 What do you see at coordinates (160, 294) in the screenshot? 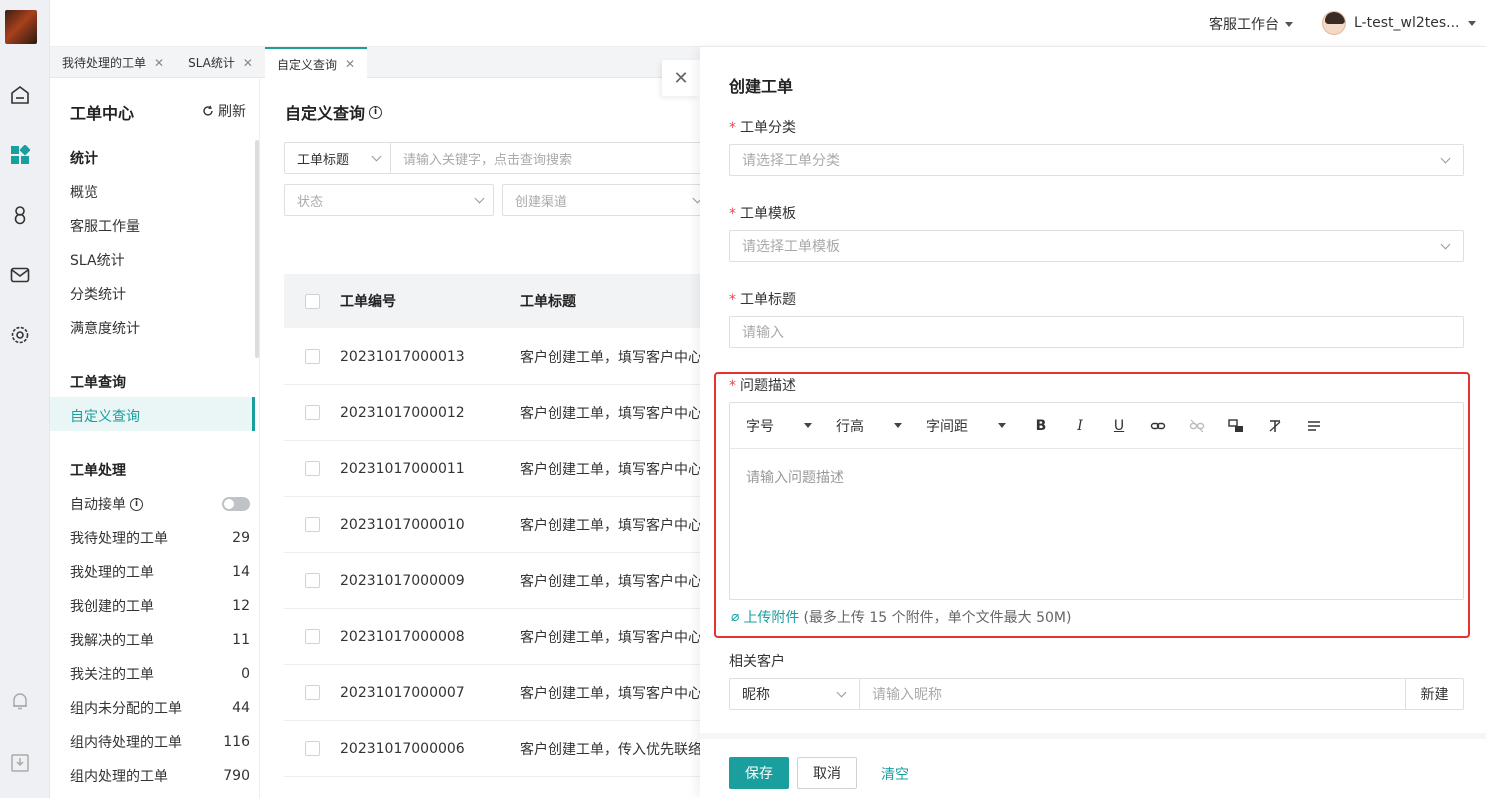
I see `sidebar-item-category-stats: 分类统计` at bounding box center [160, 294].